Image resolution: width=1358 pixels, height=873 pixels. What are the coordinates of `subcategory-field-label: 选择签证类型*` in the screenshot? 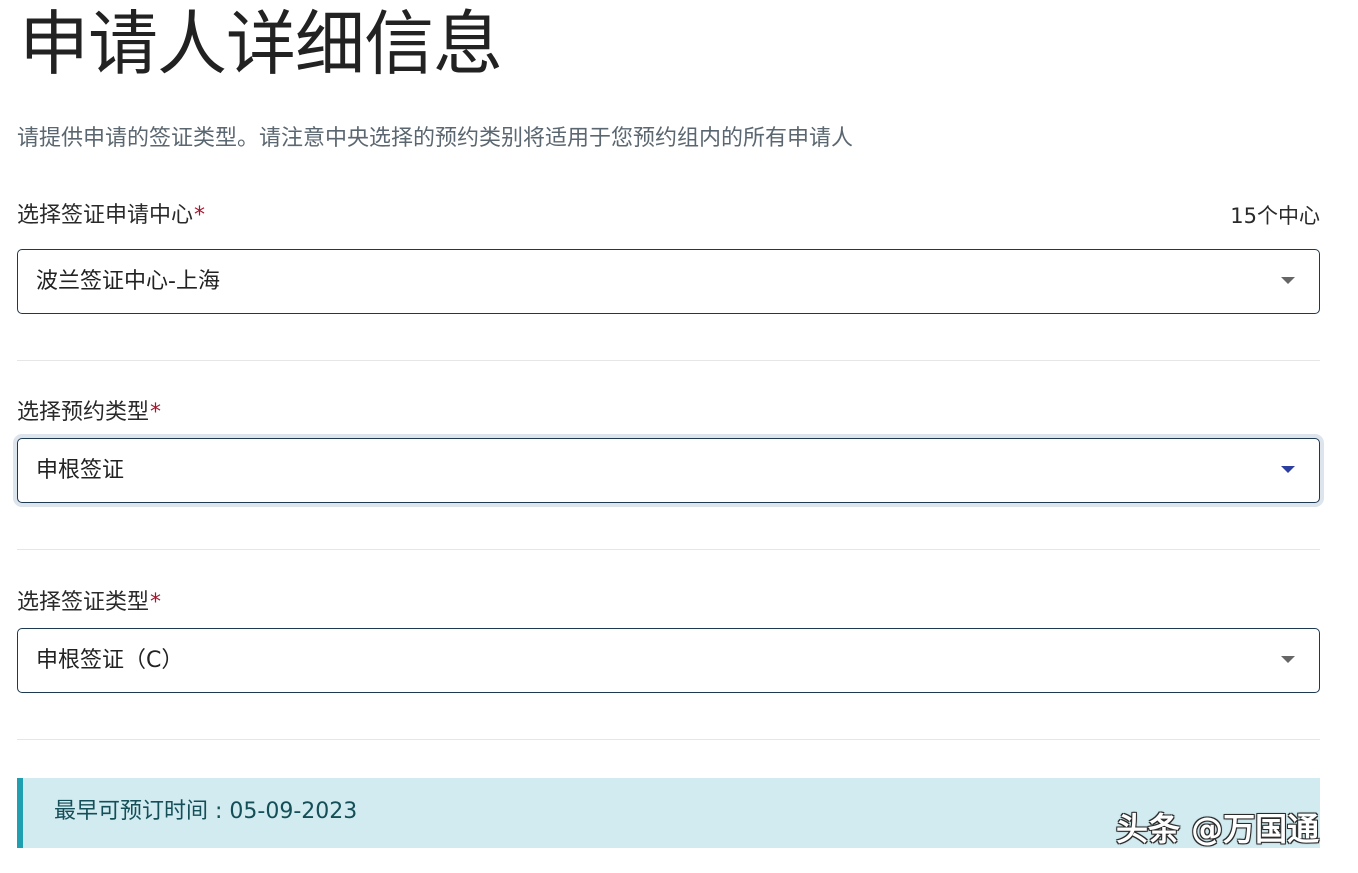 It's located at (89, 603).